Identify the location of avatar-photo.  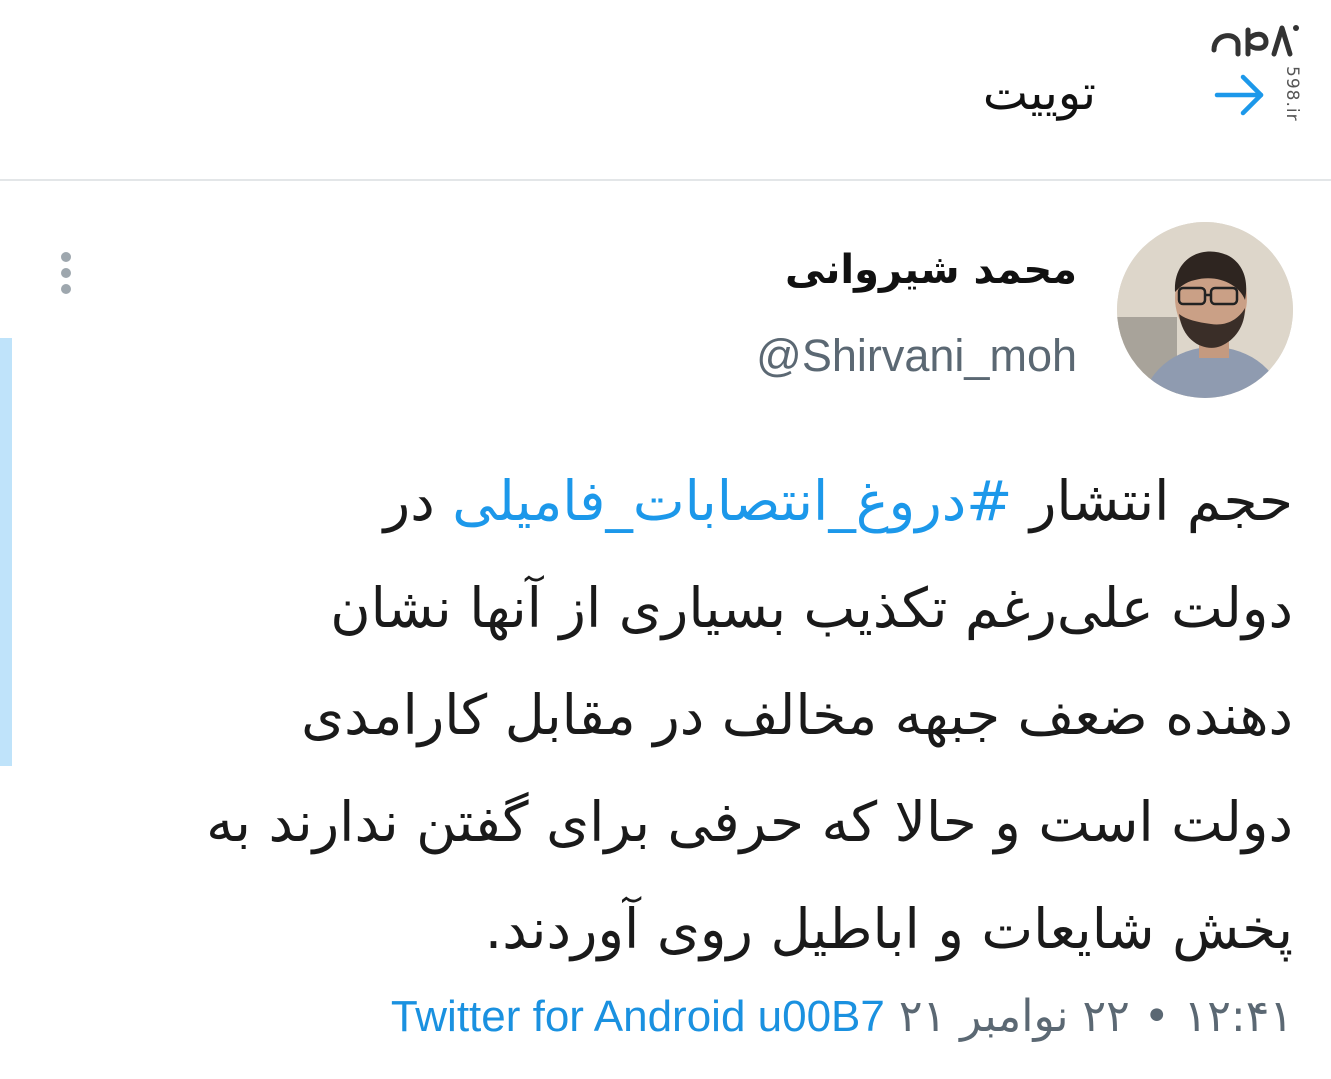
(1205, 310).